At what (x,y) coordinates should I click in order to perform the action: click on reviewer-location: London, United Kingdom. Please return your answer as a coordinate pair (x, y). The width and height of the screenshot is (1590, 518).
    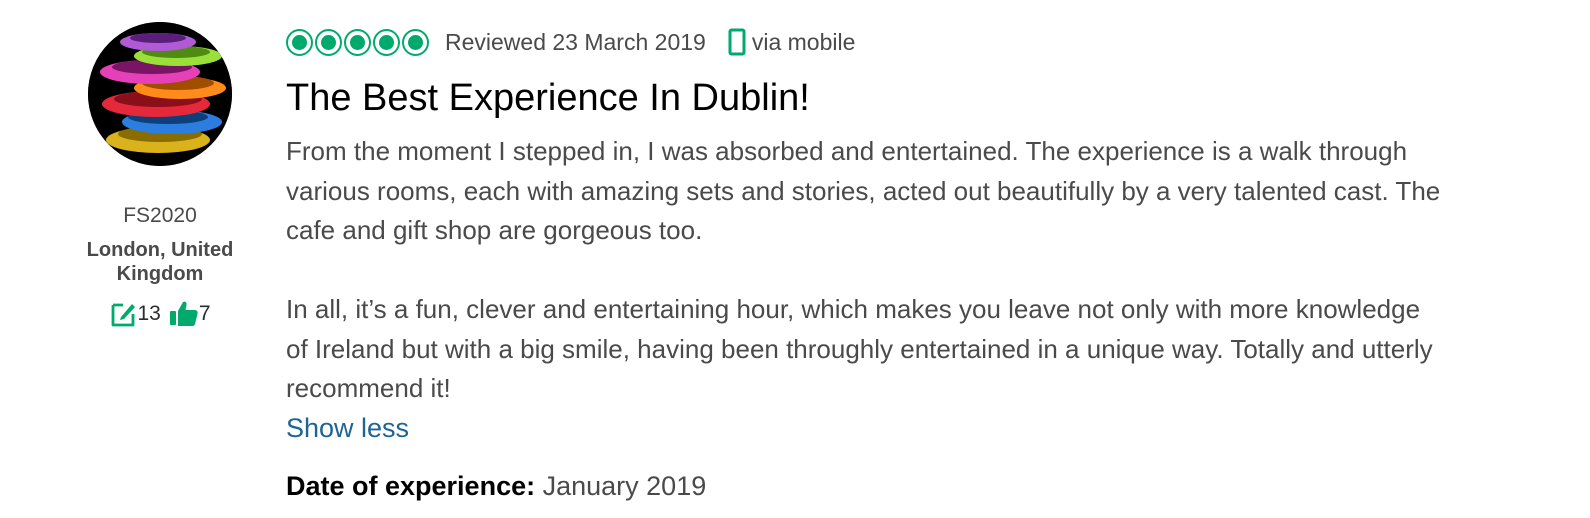
    Looking at the image, I should click on (160, 262).